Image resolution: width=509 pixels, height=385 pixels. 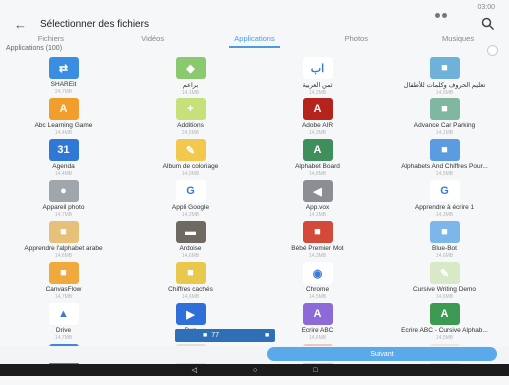 I want to click on nav-home-icon: ○, so click(x=255, y=370).